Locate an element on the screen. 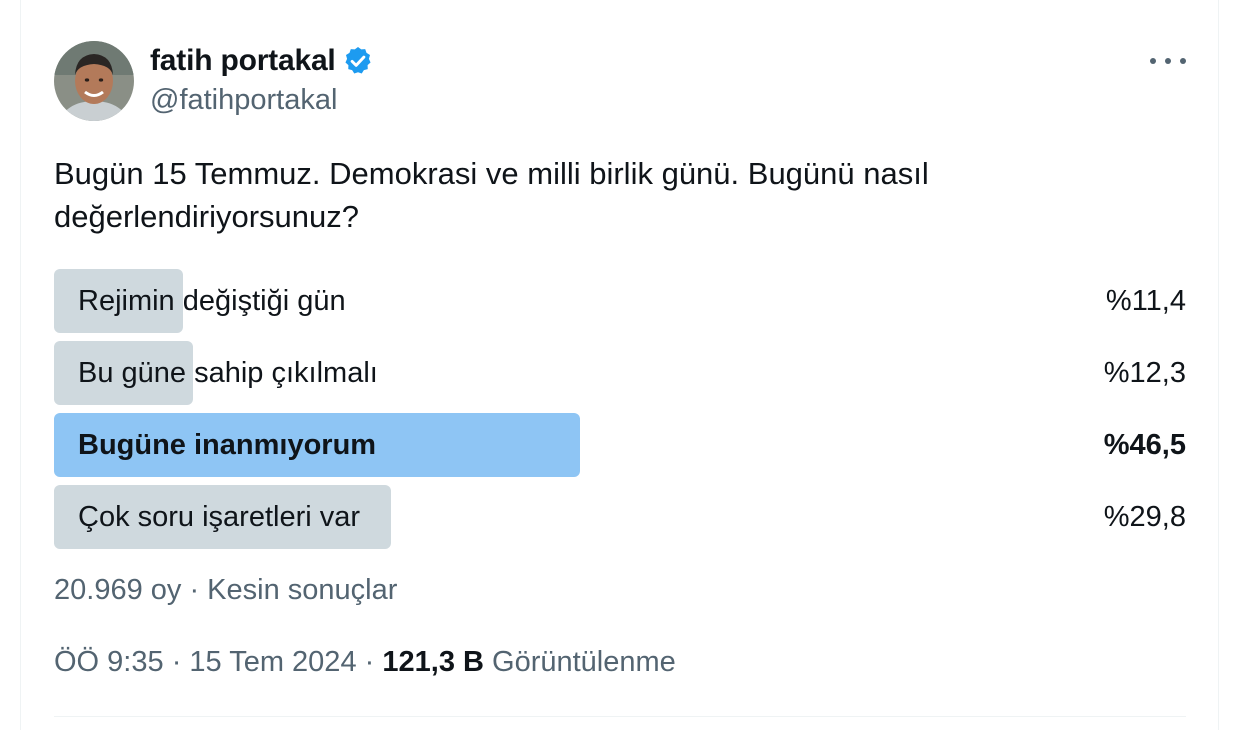  poll-option-label: Çok soru işaretleri var is located at coordinates (219, 517).